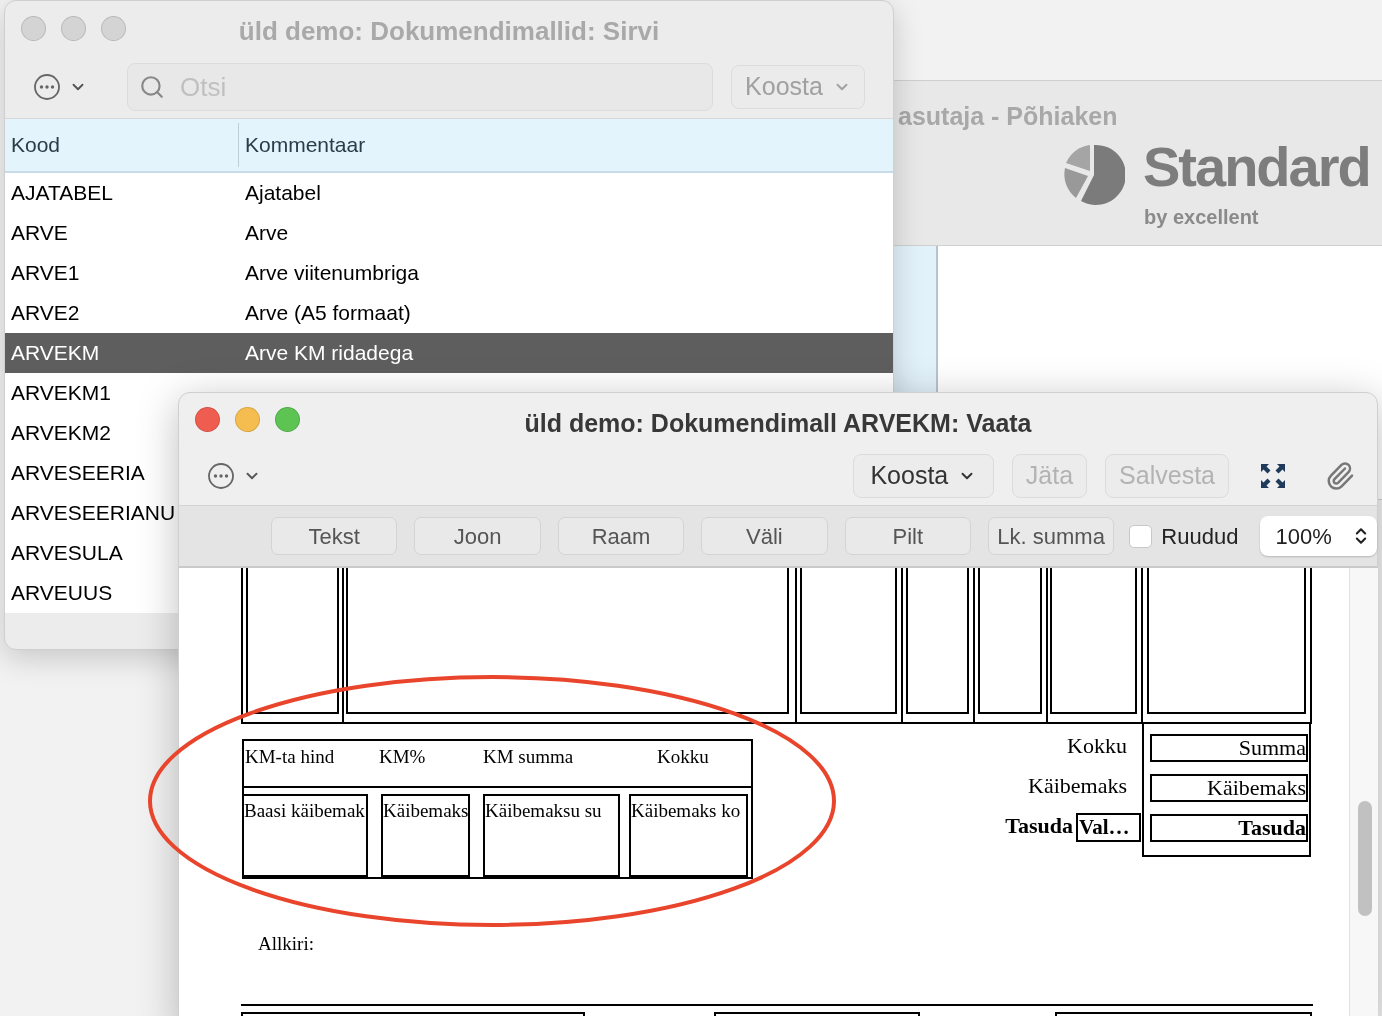 This screenshot has width=1382, height=1016. I want to click on table-row: AJATABEL Ajatabel, so click(449, 193).